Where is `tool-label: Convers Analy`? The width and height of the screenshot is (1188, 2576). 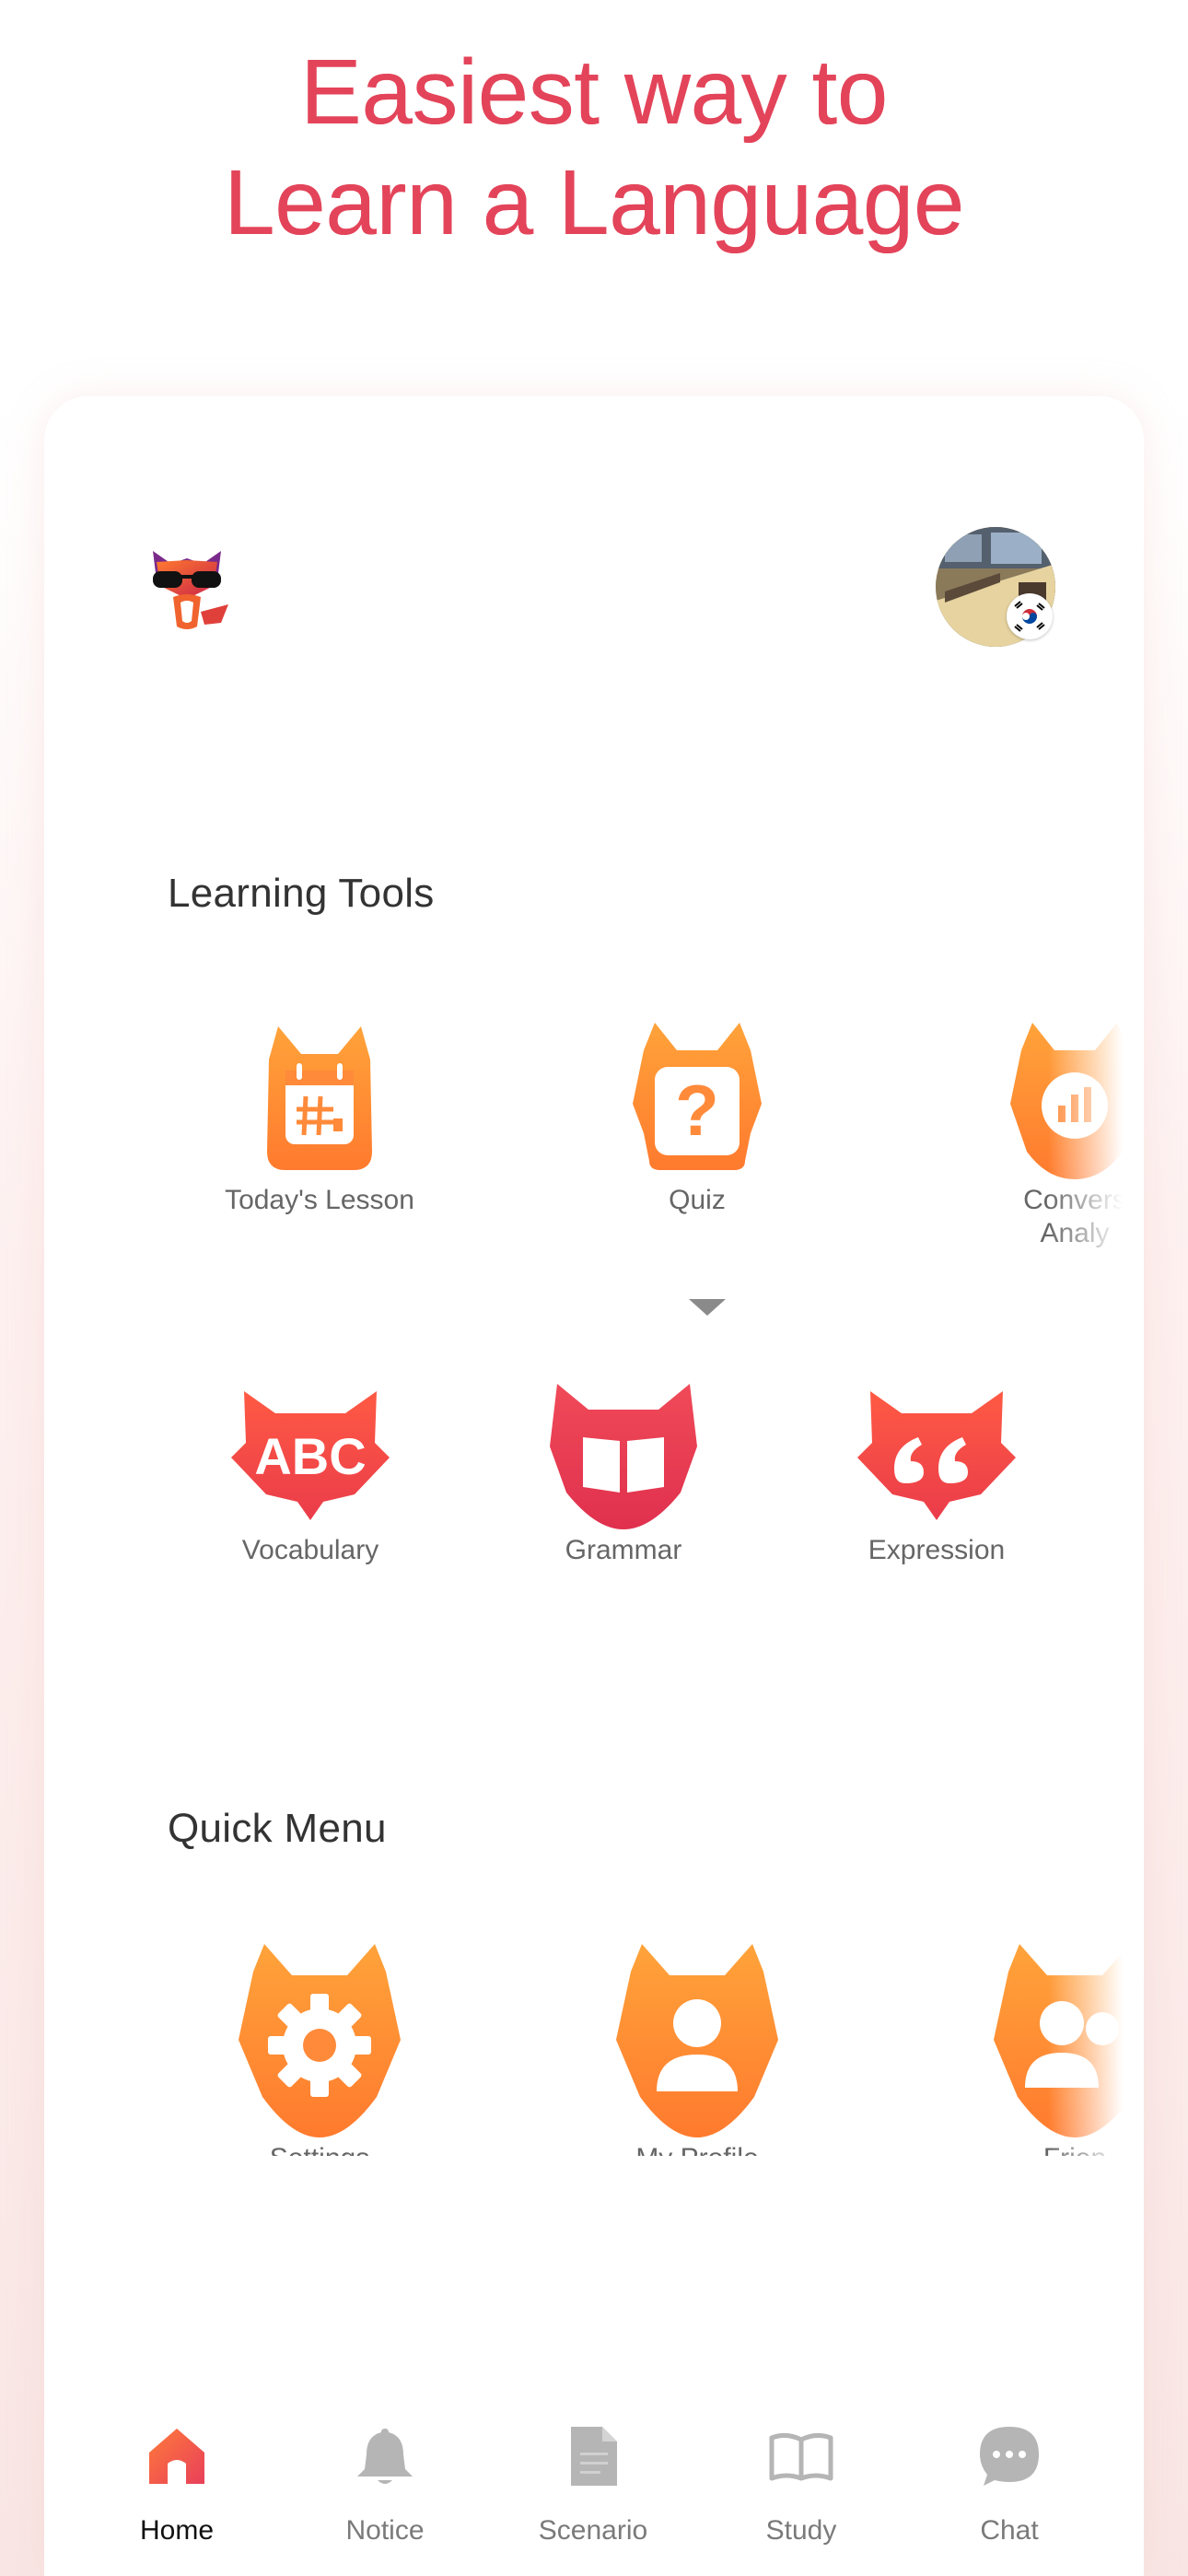 tool-label: Convers Analy is located at coordinates (1074, 1216).